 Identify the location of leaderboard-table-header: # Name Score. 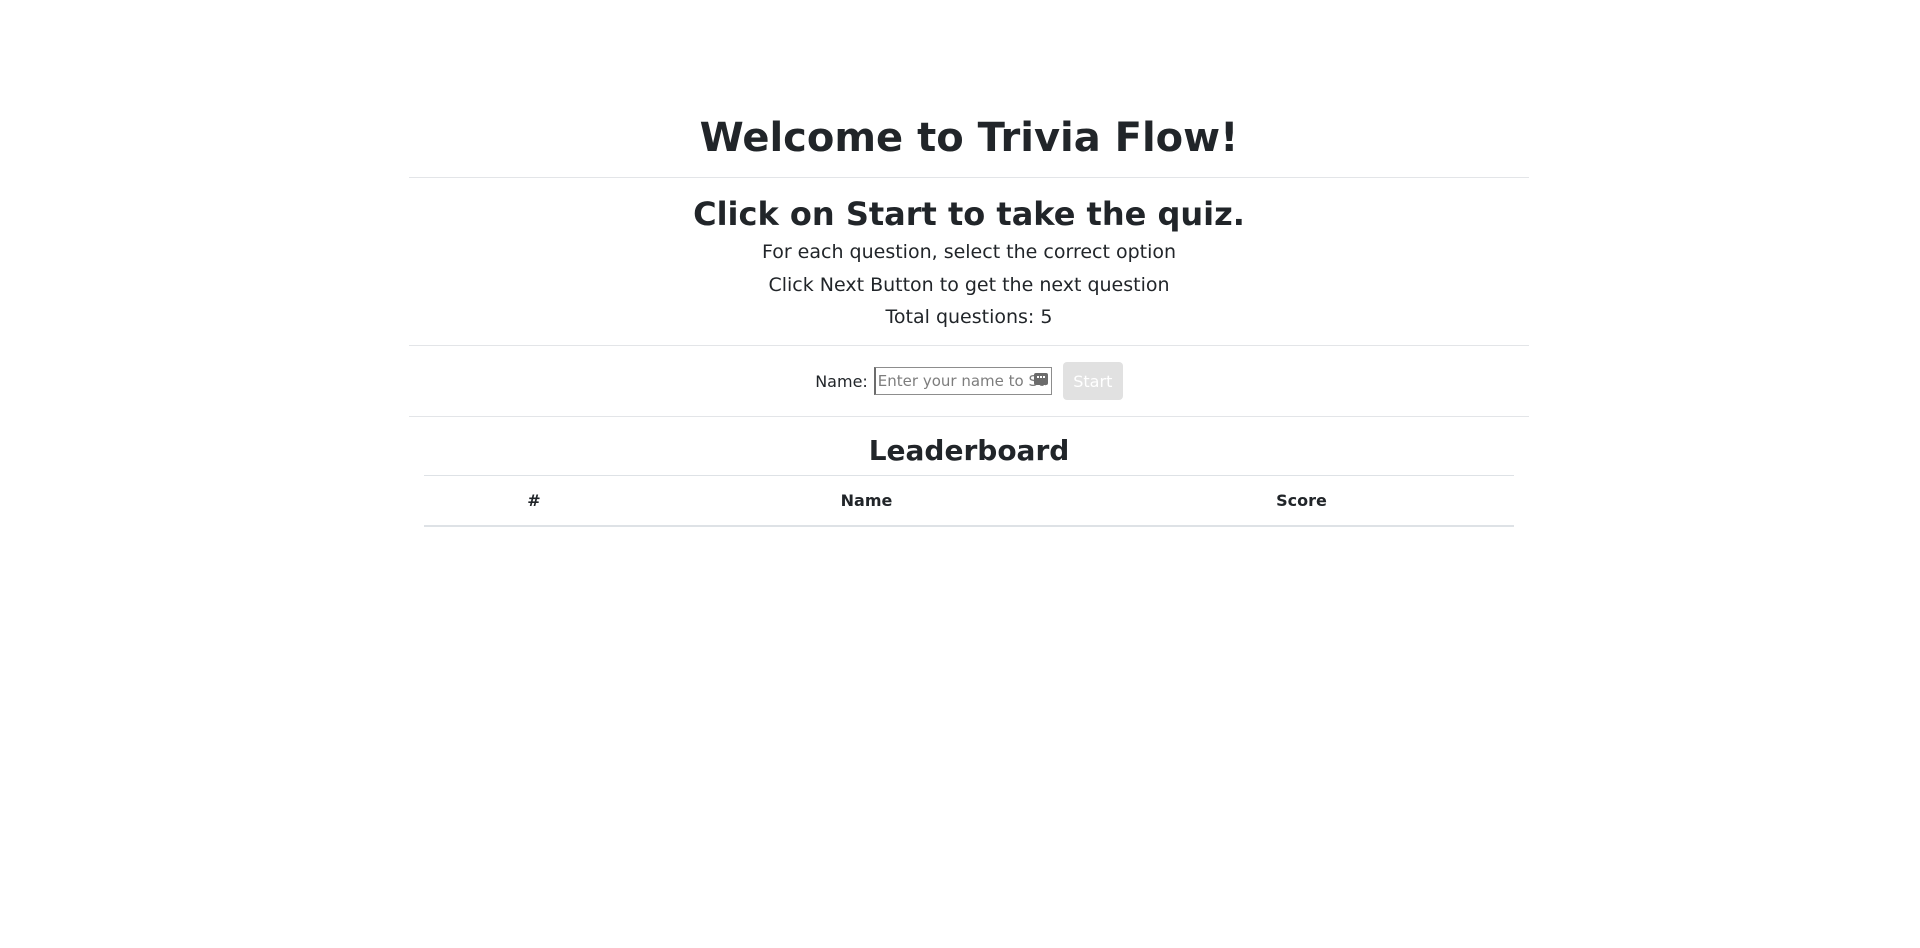
(969, 501).